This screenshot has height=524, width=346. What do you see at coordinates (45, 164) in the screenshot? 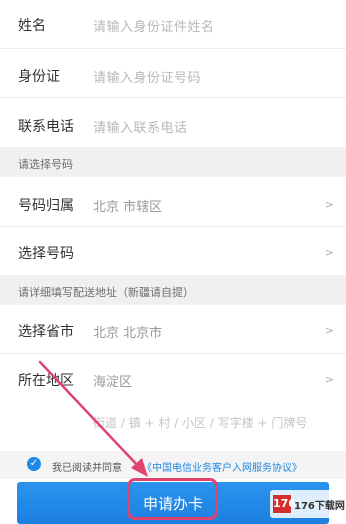
I see `section-number-title: 请选择号码` at bounding box center [45, 164].